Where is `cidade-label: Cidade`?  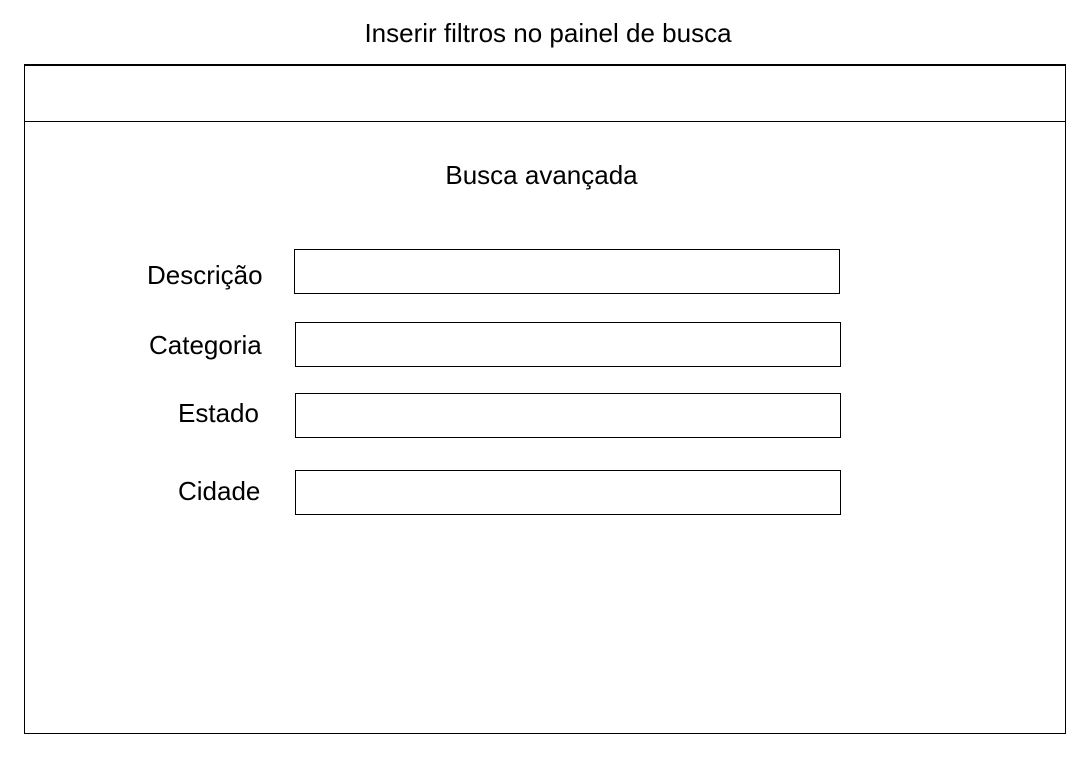
cidade-label: Cidade is located at coordinates (219, 491).